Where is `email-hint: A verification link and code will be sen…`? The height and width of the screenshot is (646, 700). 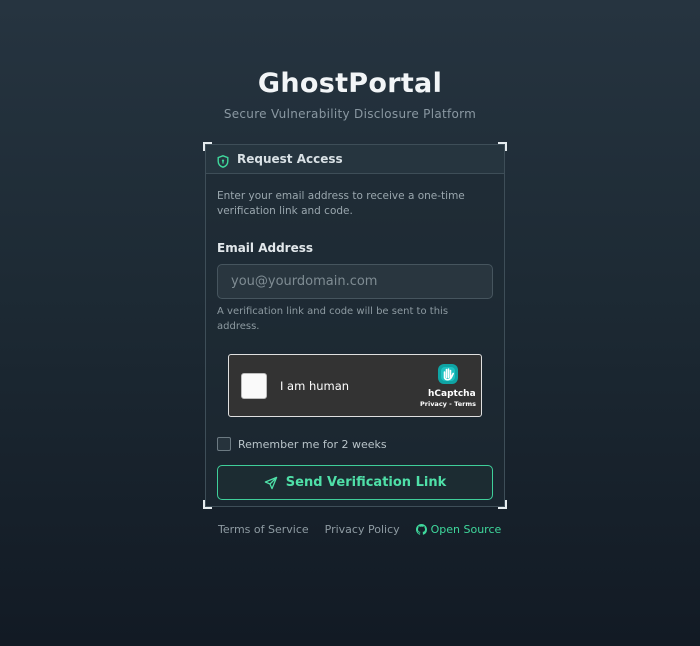 email-hint: A verification link and code will be sen… is located at coordinates (333, 319).